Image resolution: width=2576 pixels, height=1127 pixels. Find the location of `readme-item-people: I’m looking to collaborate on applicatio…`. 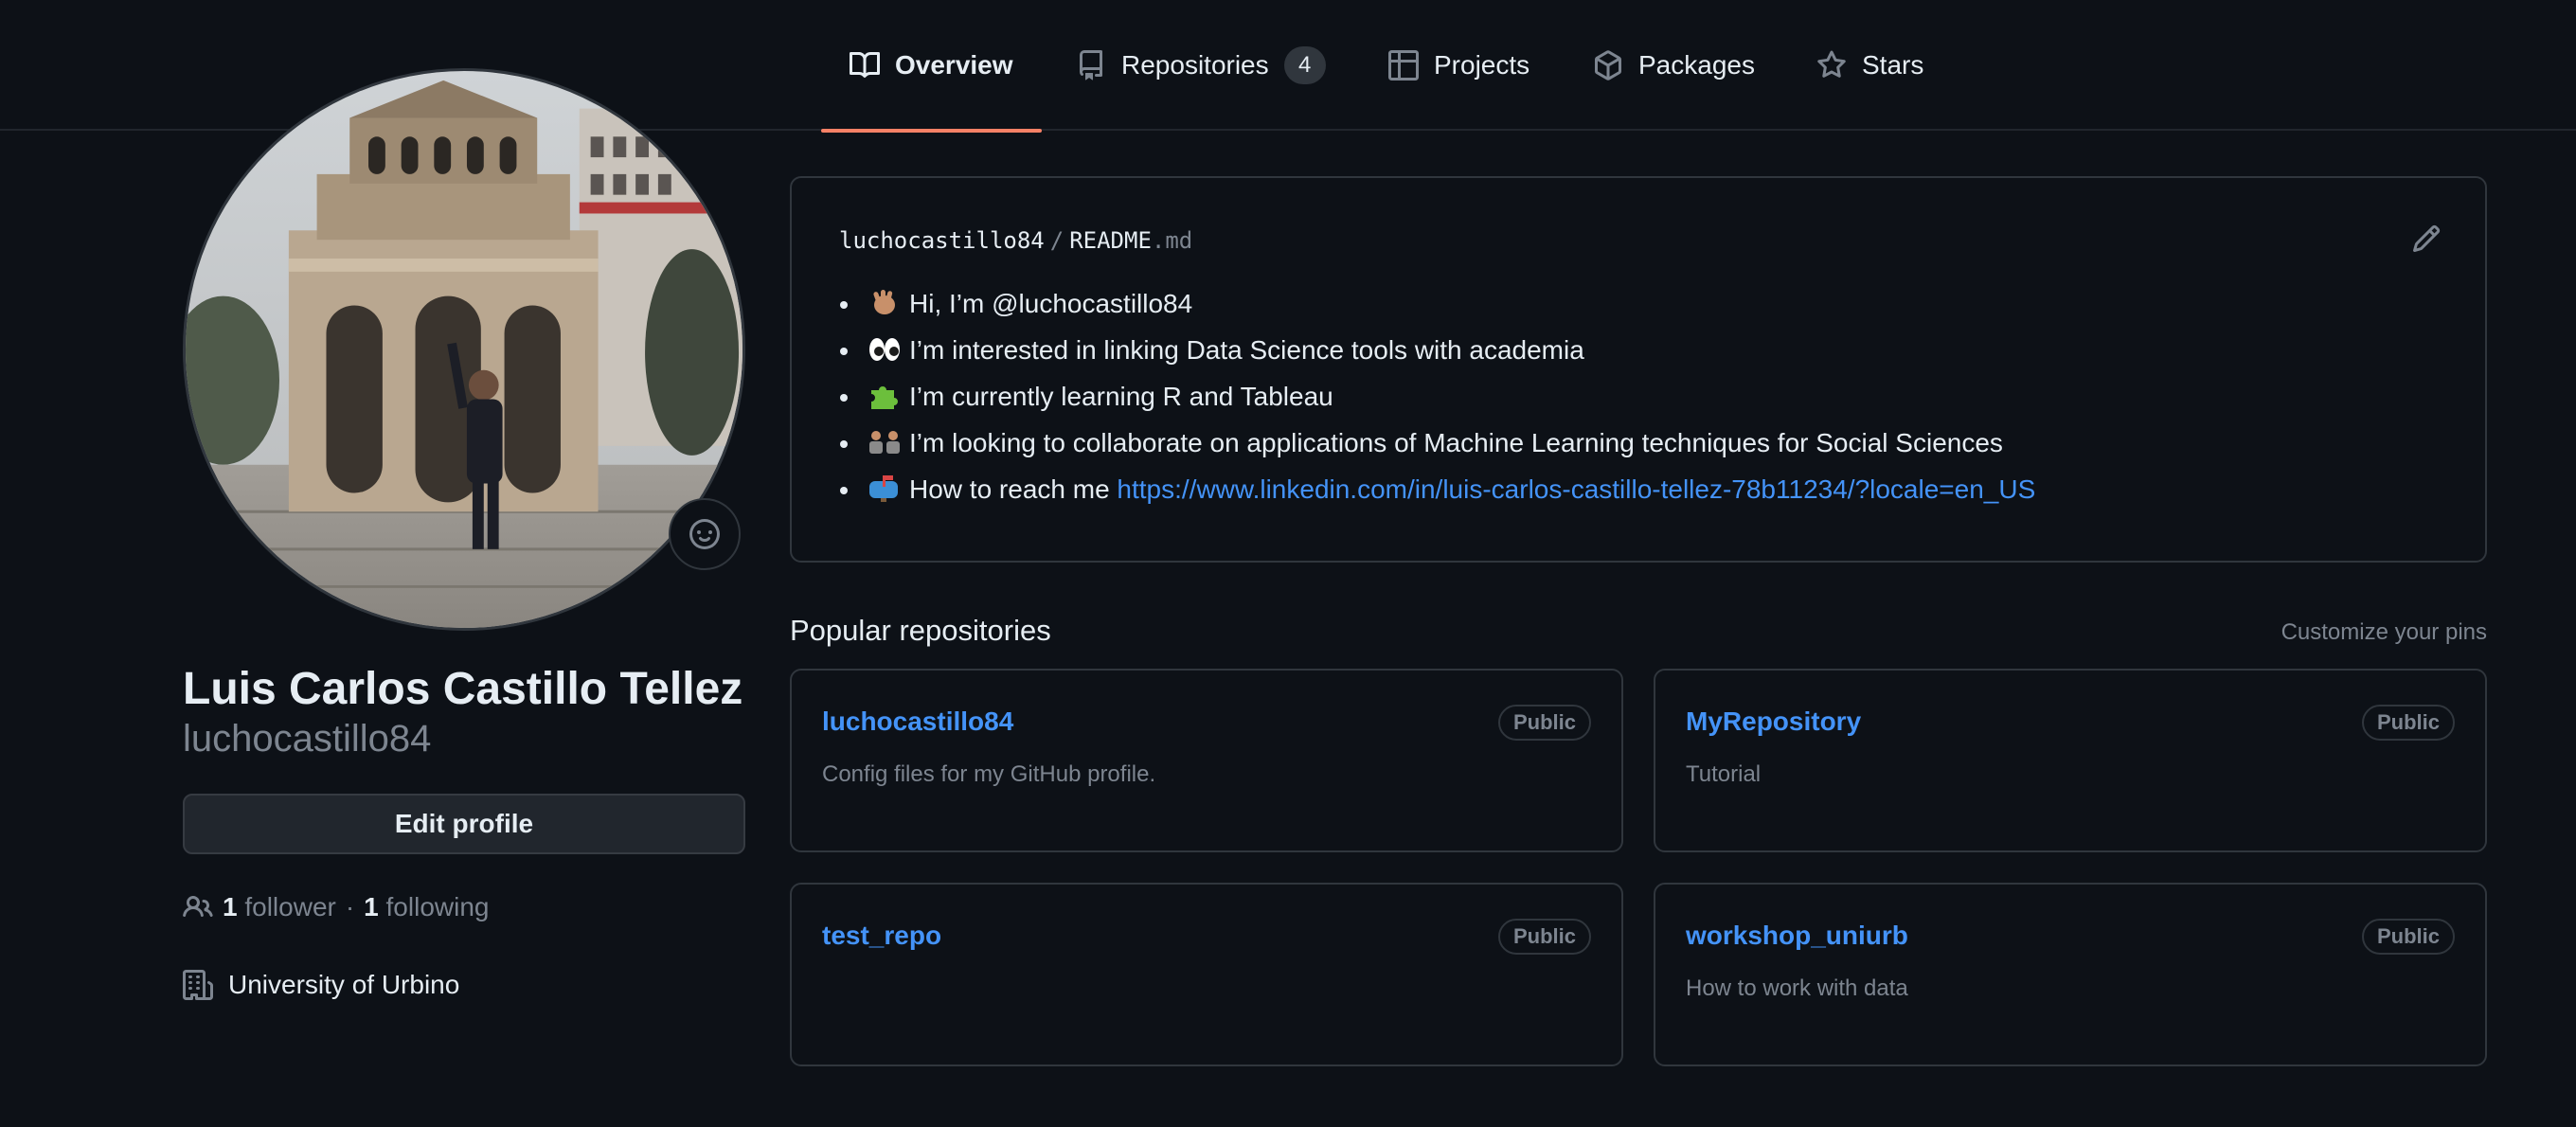

readme-item-people: I’m looking to collaborate on applicatio… is located at coordinates (1448, 443).